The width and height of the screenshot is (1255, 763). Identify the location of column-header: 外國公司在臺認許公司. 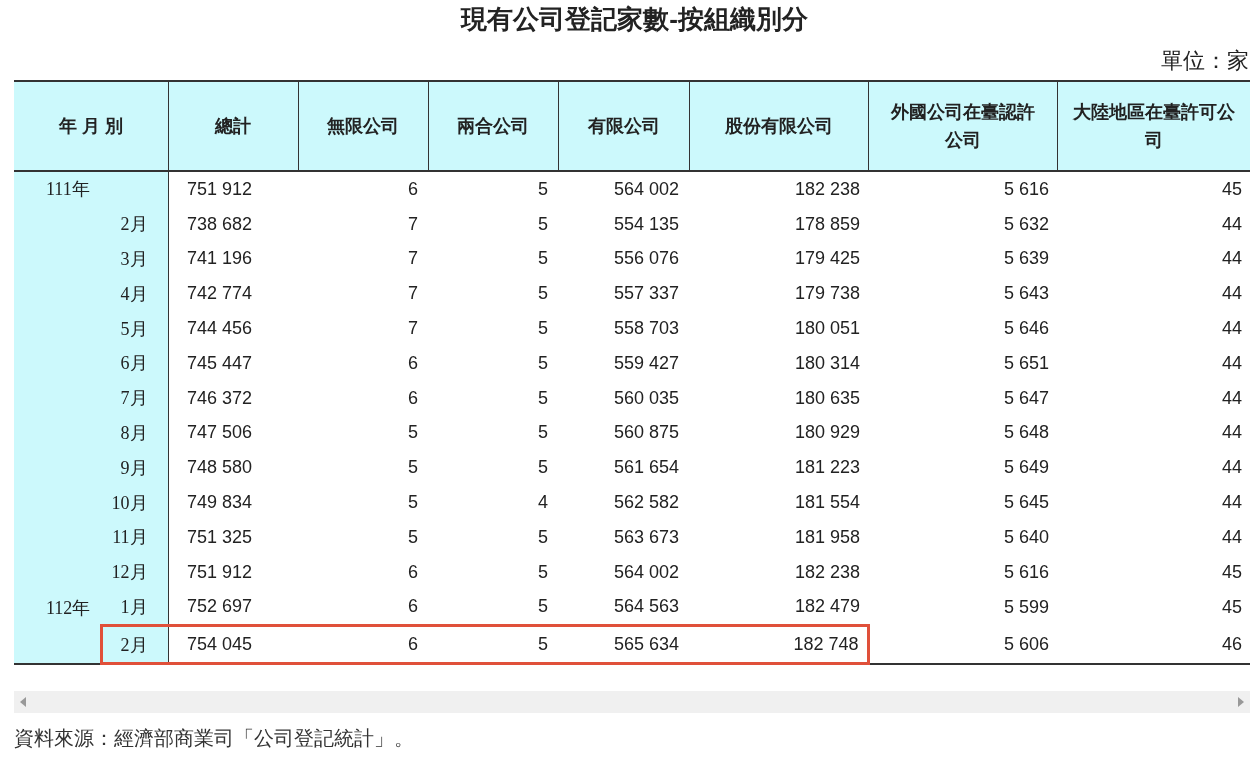
(962, 126).